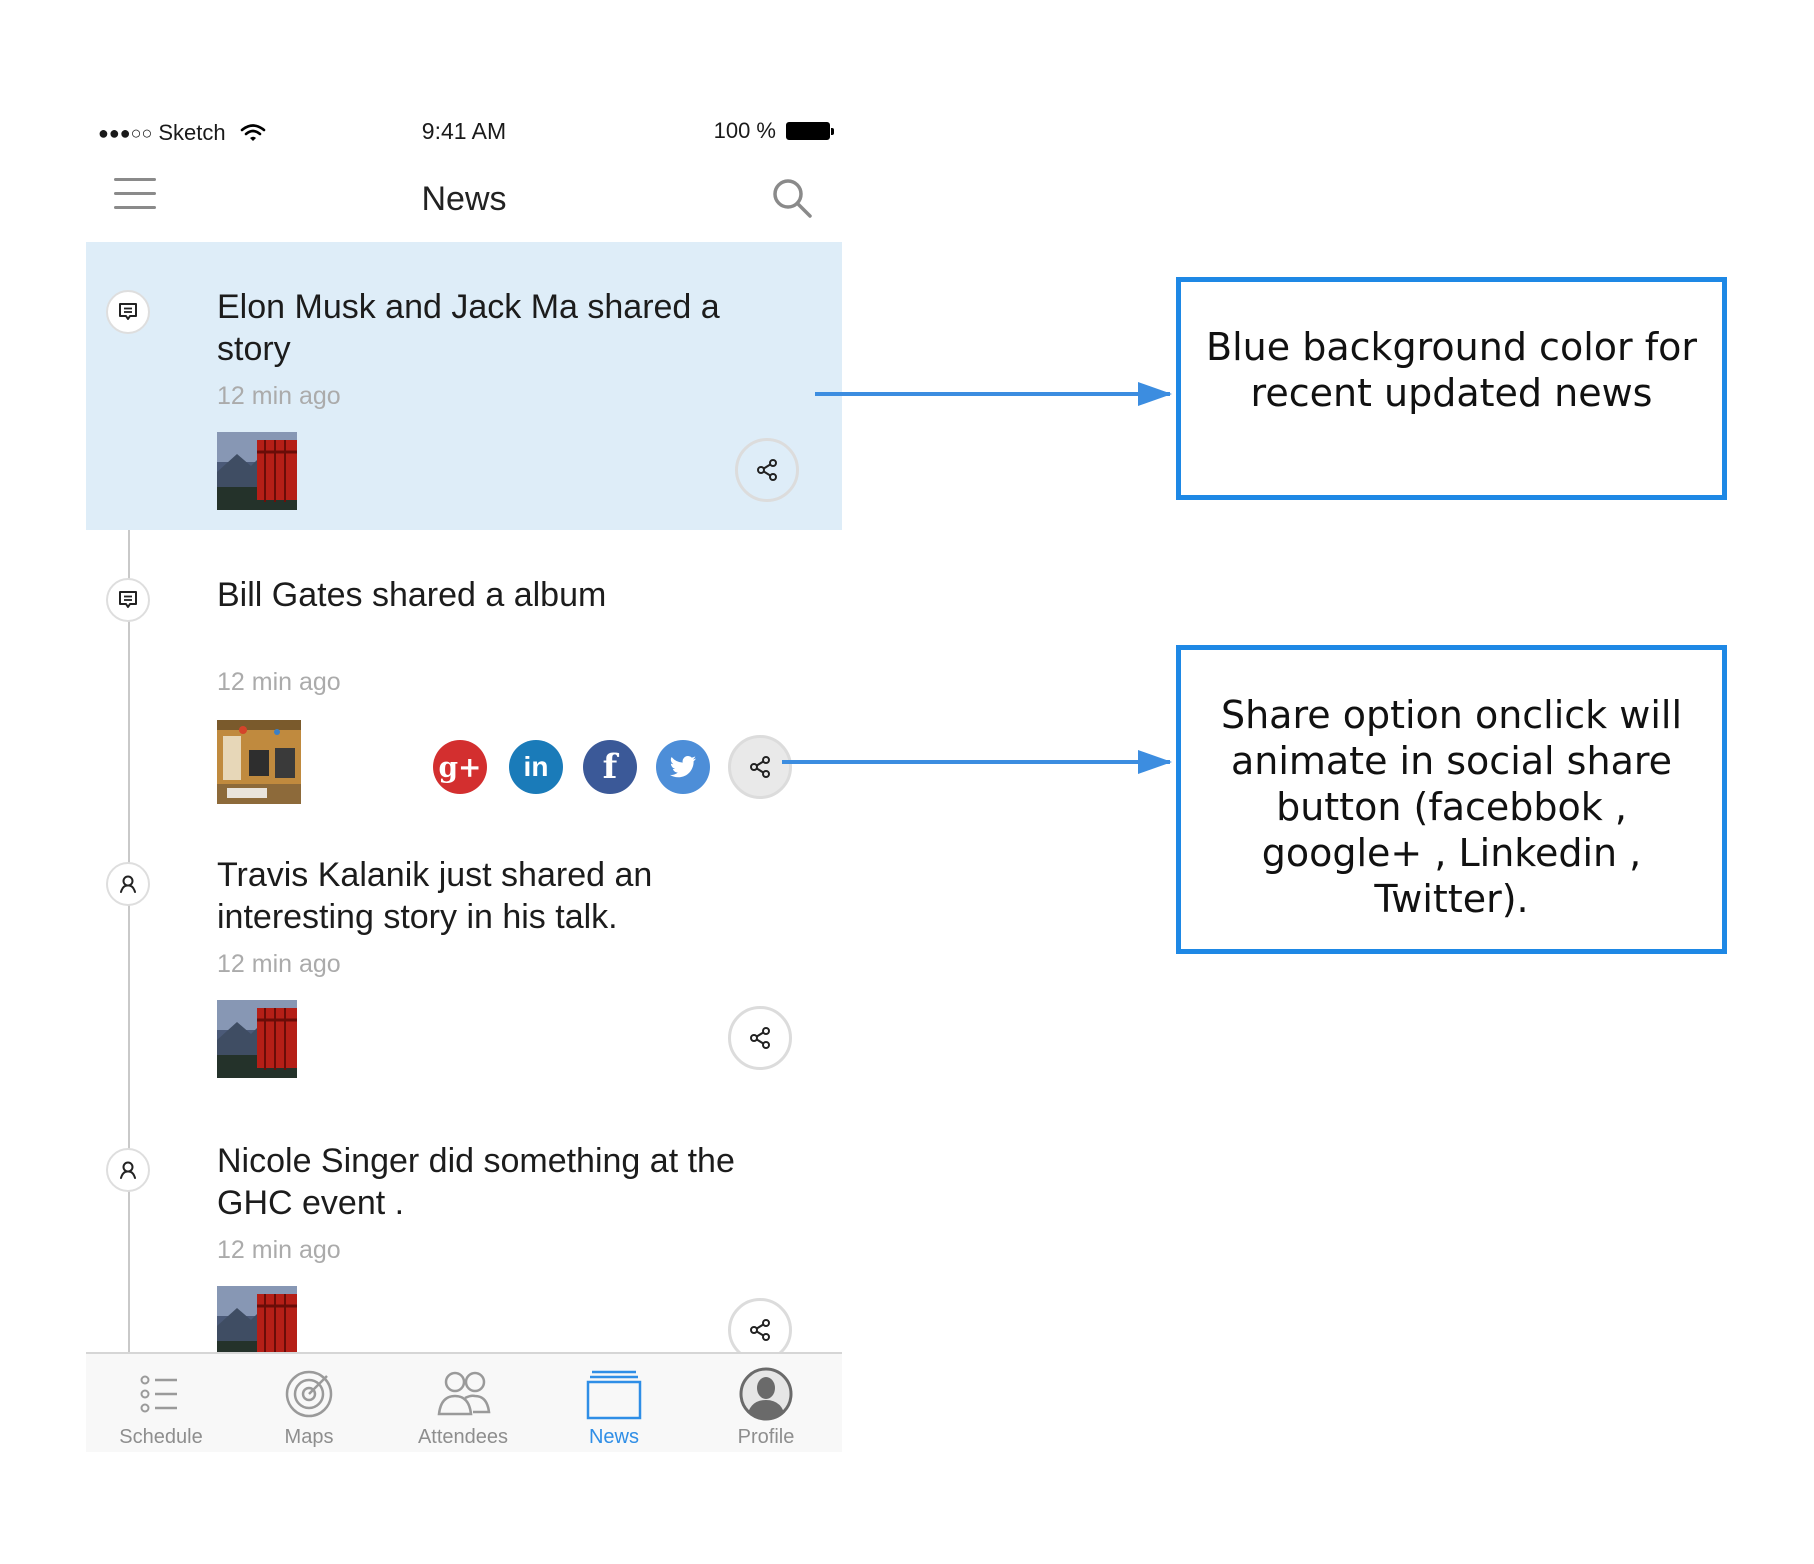 The image size is (1814, 1564). Describe the element at coordinates (614, 1395) in the screenshot. I see `news-icon` at that location.